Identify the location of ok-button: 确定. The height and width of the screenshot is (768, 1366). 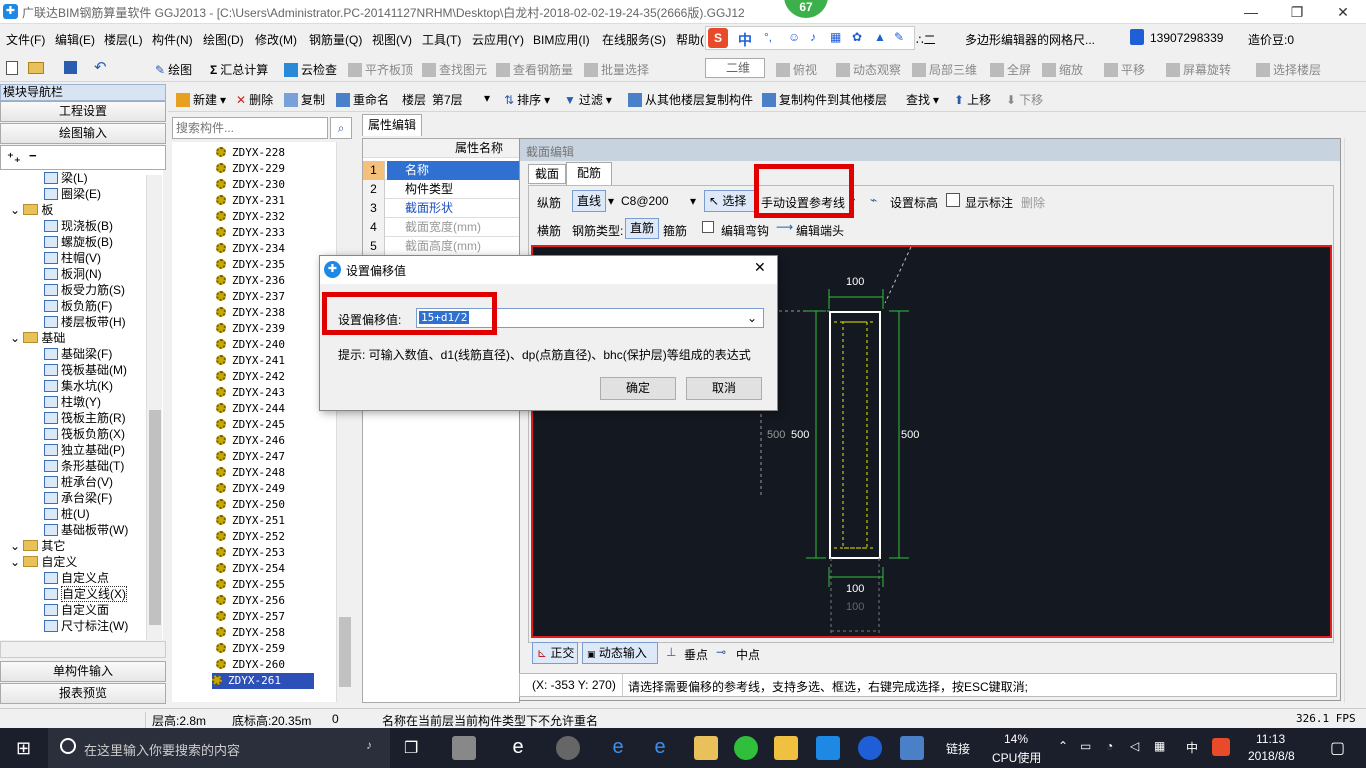
(638, 388).